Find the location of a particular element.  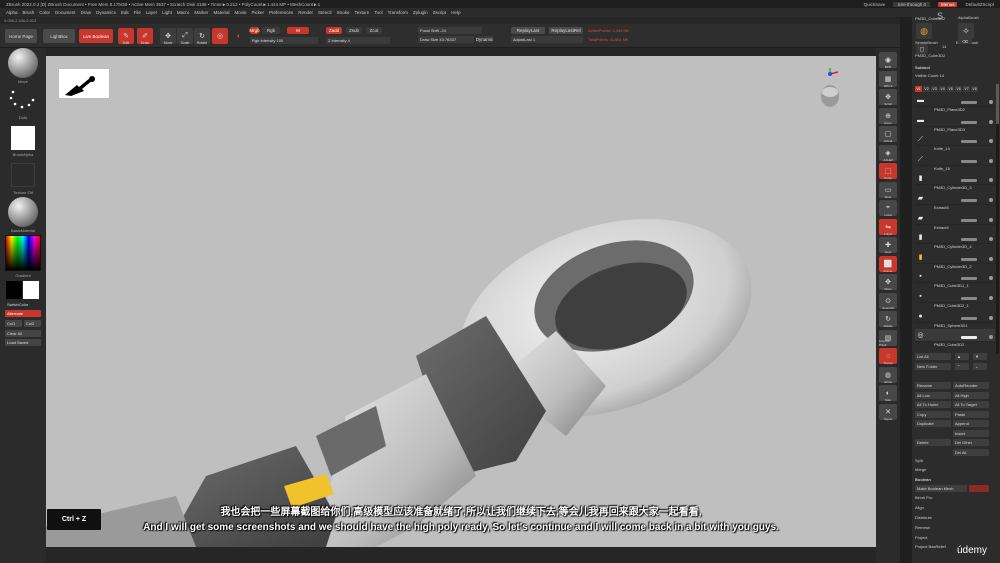

insert-button: Insert is located at coordinates (971, 433).